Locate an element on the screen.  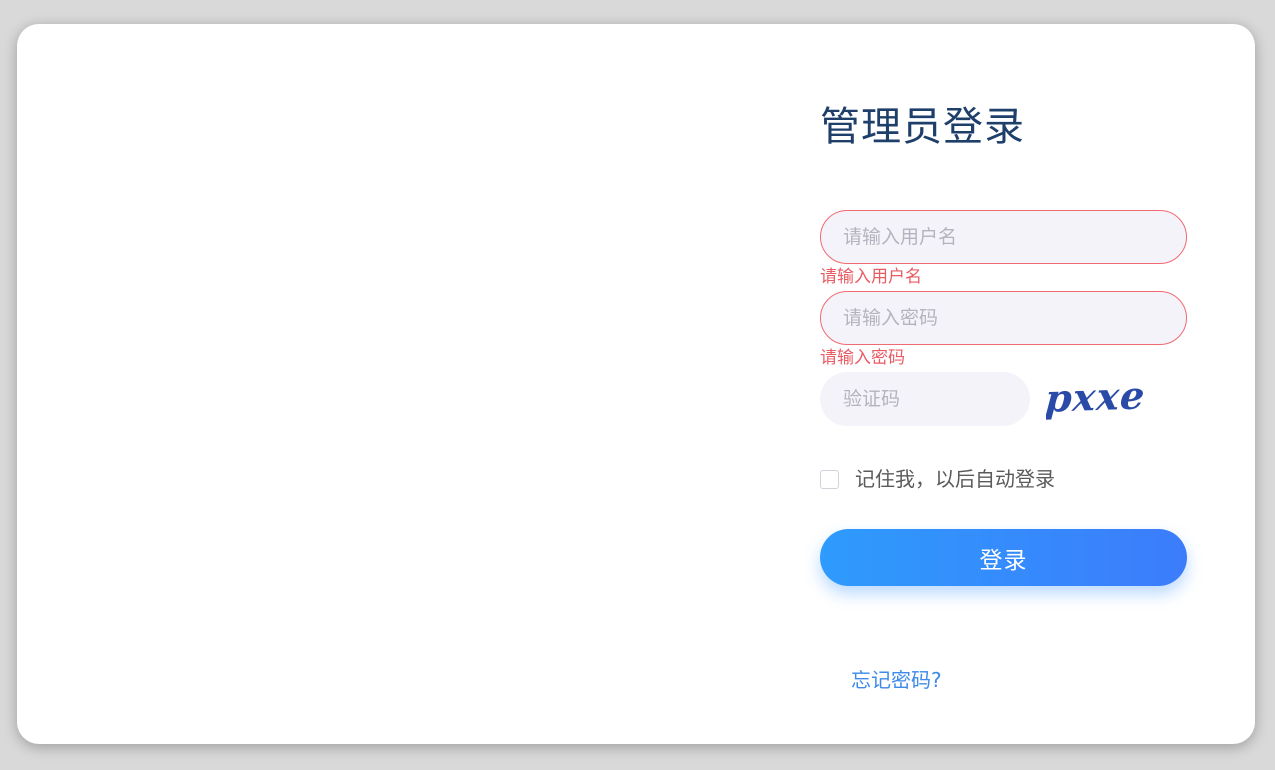
forgot-password-link: 忘记密码? is located at coordinates (896, 680).